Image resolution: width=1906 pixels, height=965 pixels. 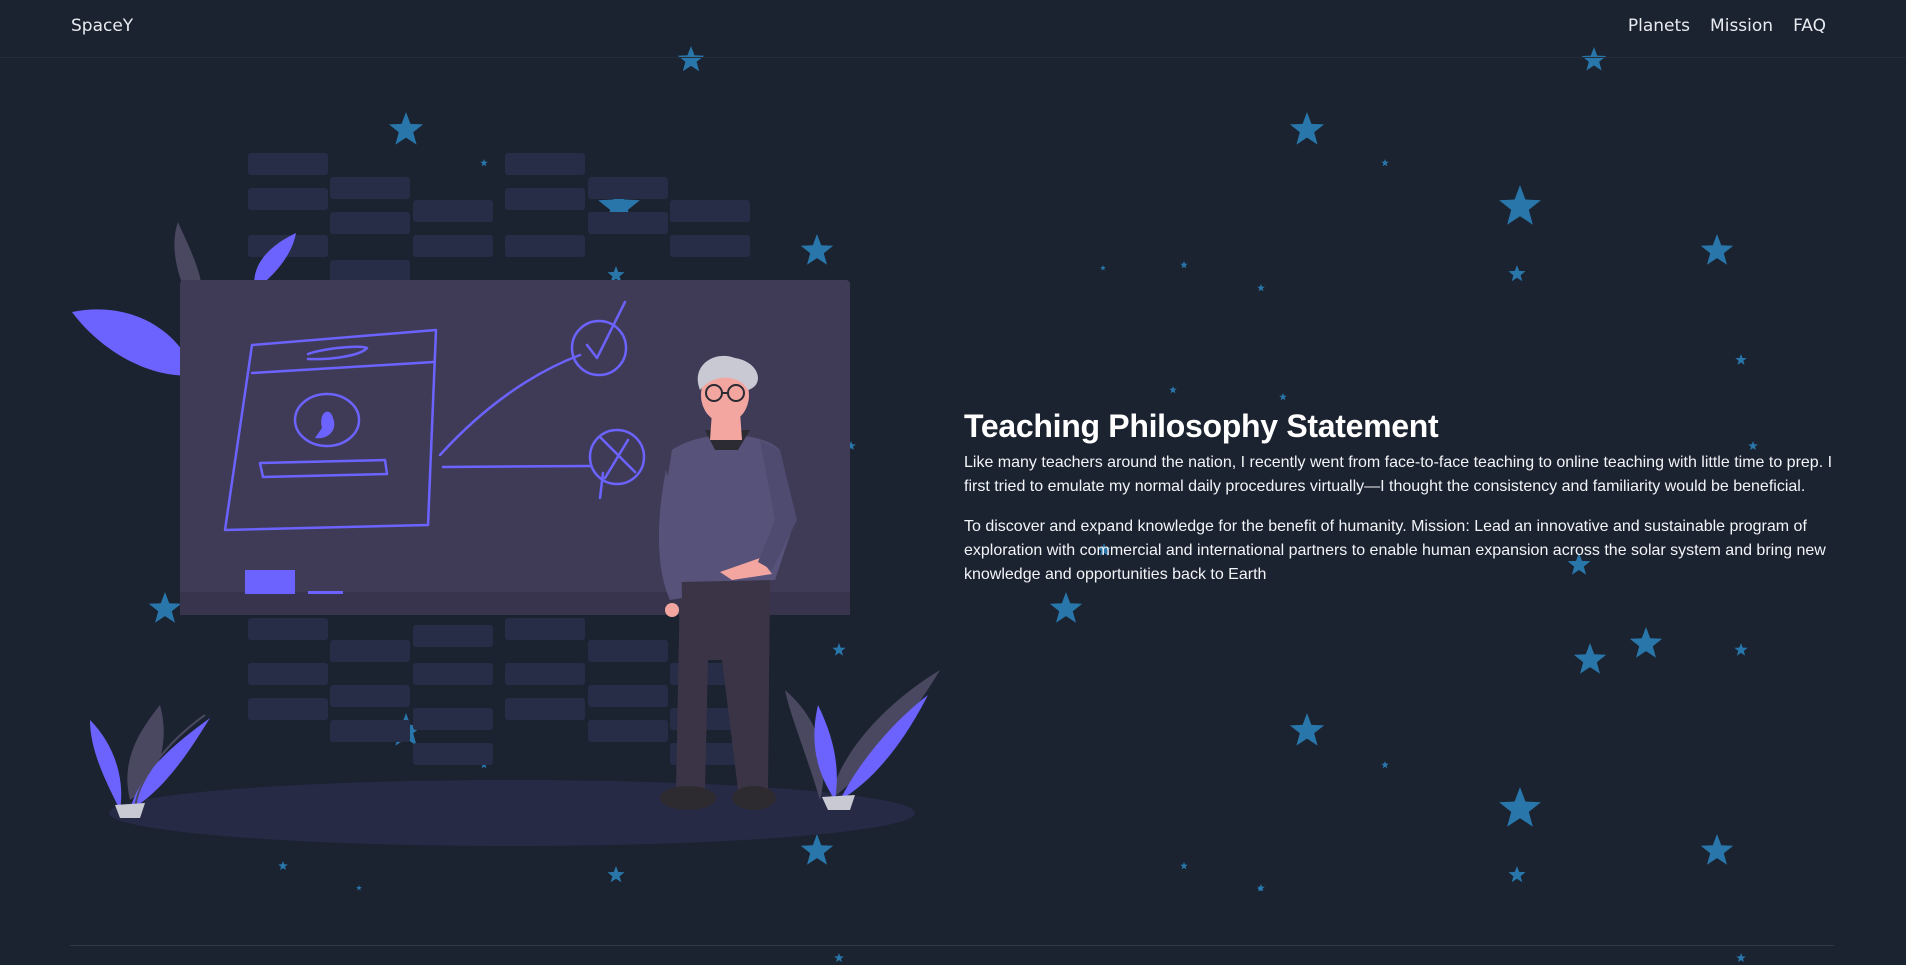 I want to click on chalk-eraser, so click(x=270, y=582).